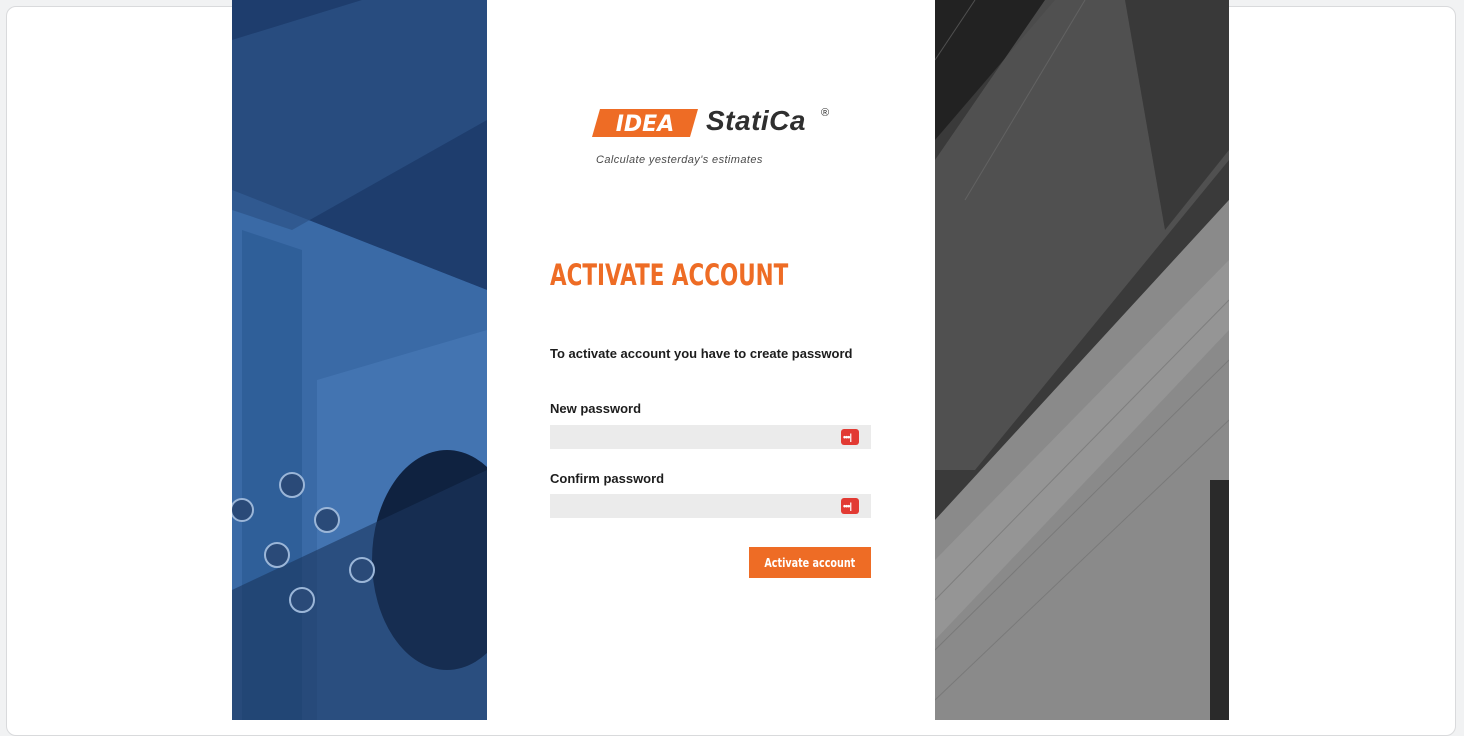 This screenshot has width=1464, height=736. I want to click on new-password-input, so click(698, 437).